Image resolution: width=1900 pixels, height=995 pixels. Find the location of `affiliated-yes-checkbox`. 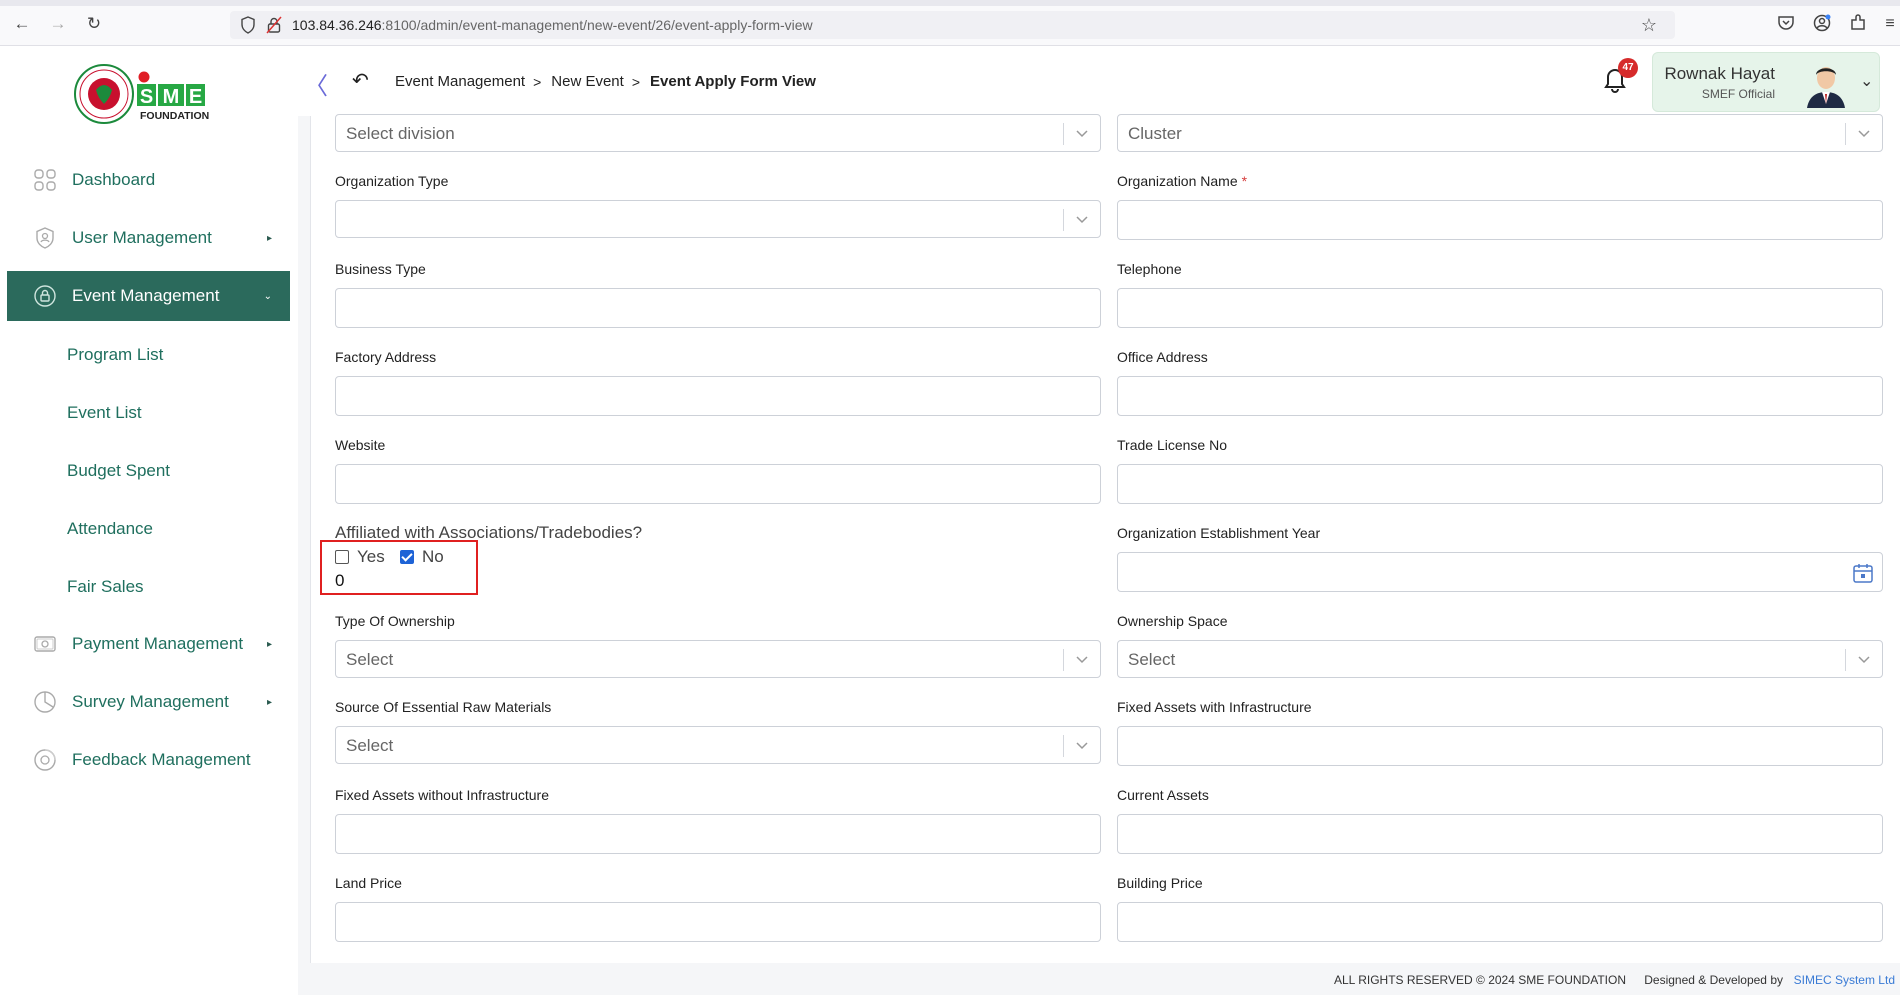

affiliated-yes-checkbox is located at coordinates (342, 557).